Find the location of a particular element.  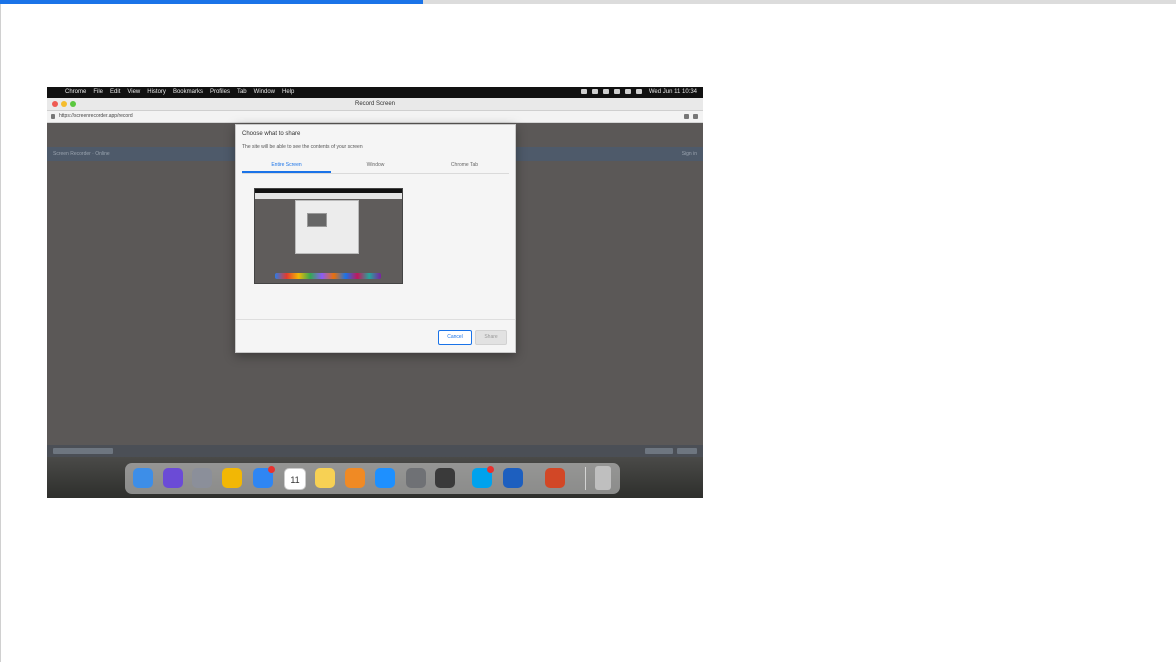

menubar-item: Profiles is located at coordinates (220, 92).